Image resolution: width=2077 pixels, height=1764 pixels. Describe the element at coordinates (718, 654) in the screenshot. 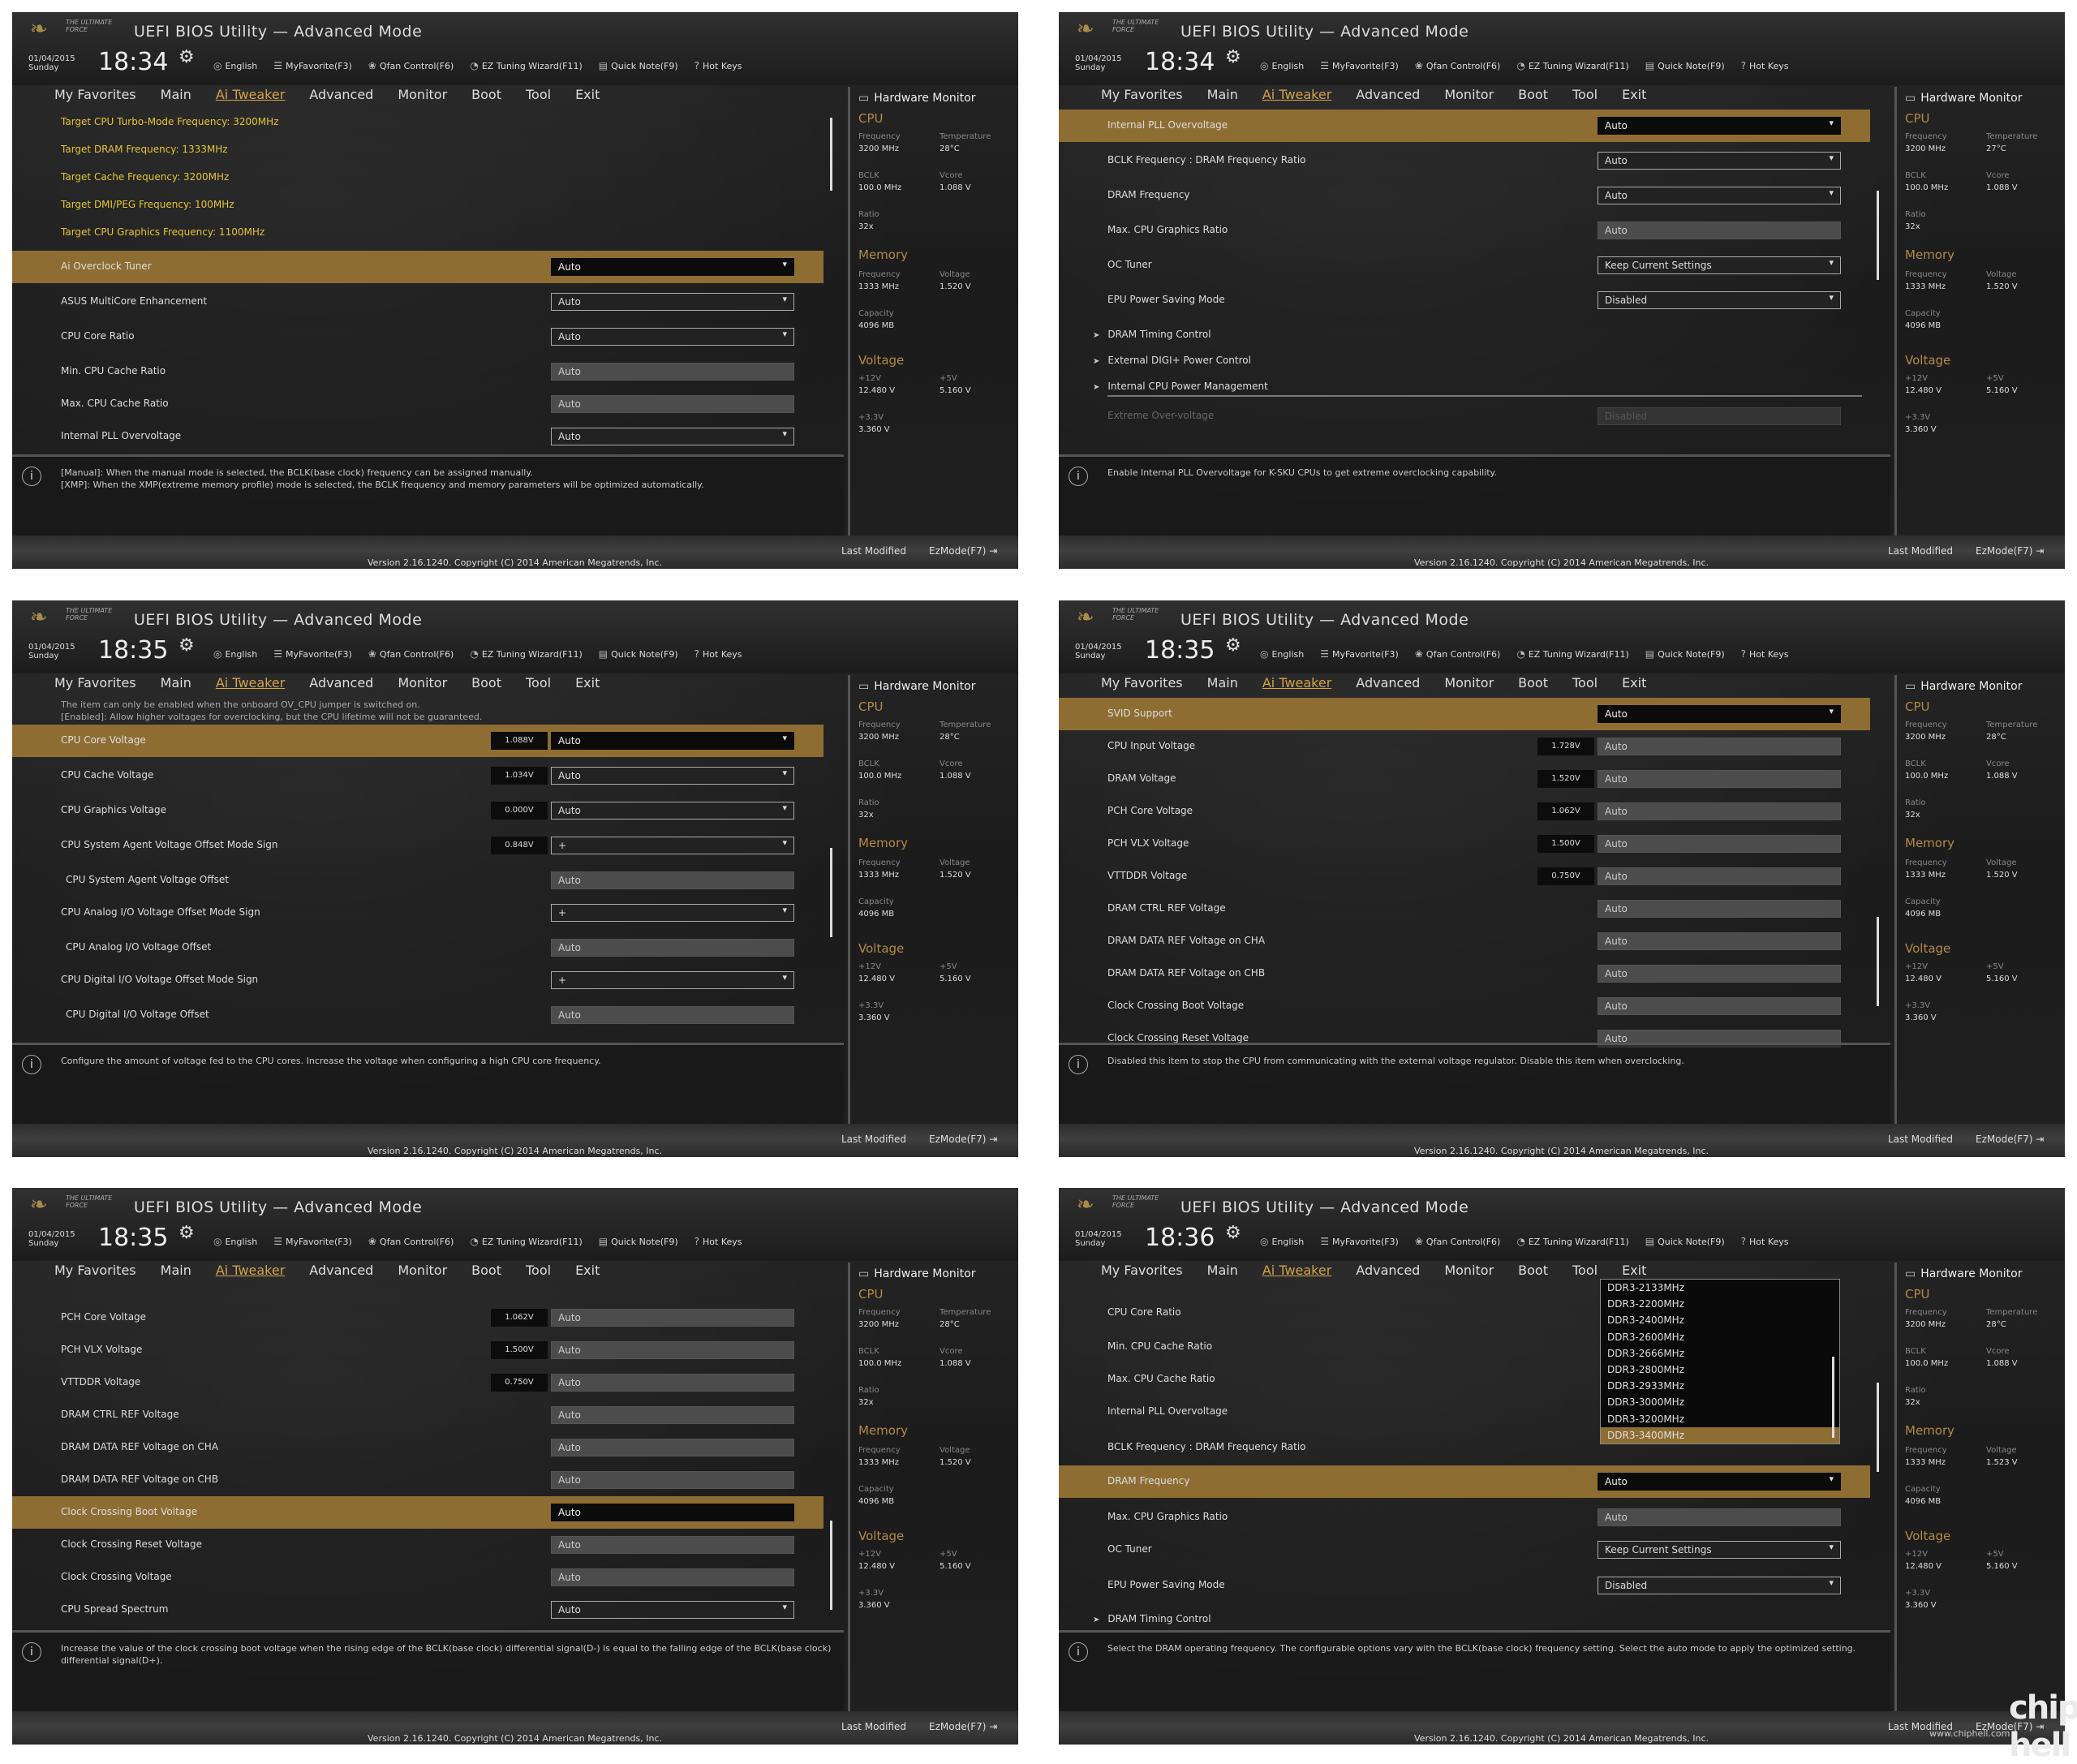

I see `menu-hotkeys: ? Hot Keys` at that location.